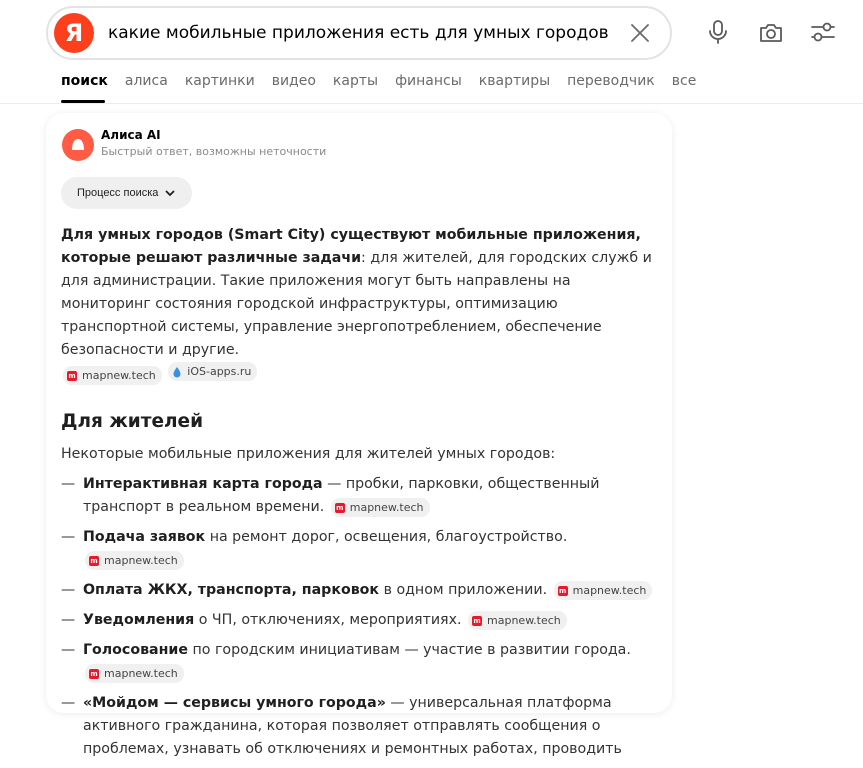  Describe the element at coordinates (135, 649) in the screenshot. I see `item-bold: Голосование` at that location.